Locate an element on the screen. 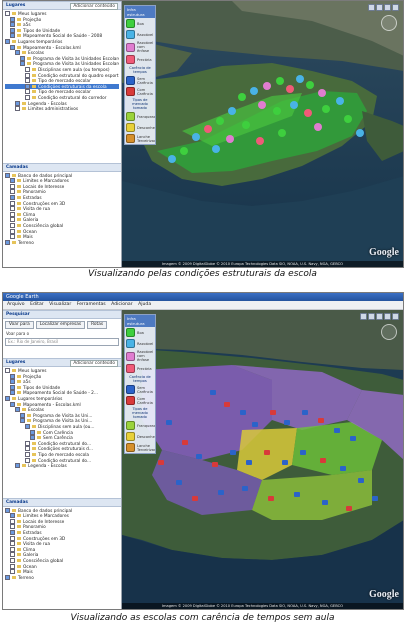 This screenshot has height=632, width=405. menu-editar: Editar is located at coordinates (37, 305).